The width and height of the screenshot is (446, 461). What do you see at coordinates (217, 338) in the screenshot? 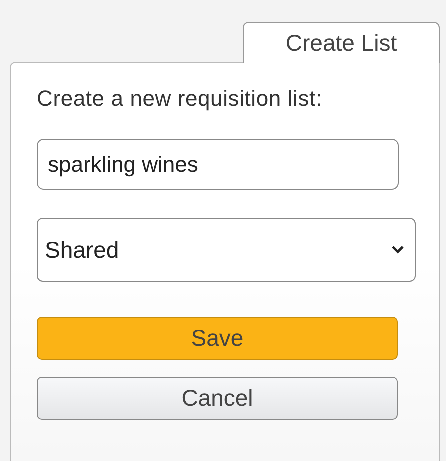
I see `save-button: Save` at bounding box center [217, 338].